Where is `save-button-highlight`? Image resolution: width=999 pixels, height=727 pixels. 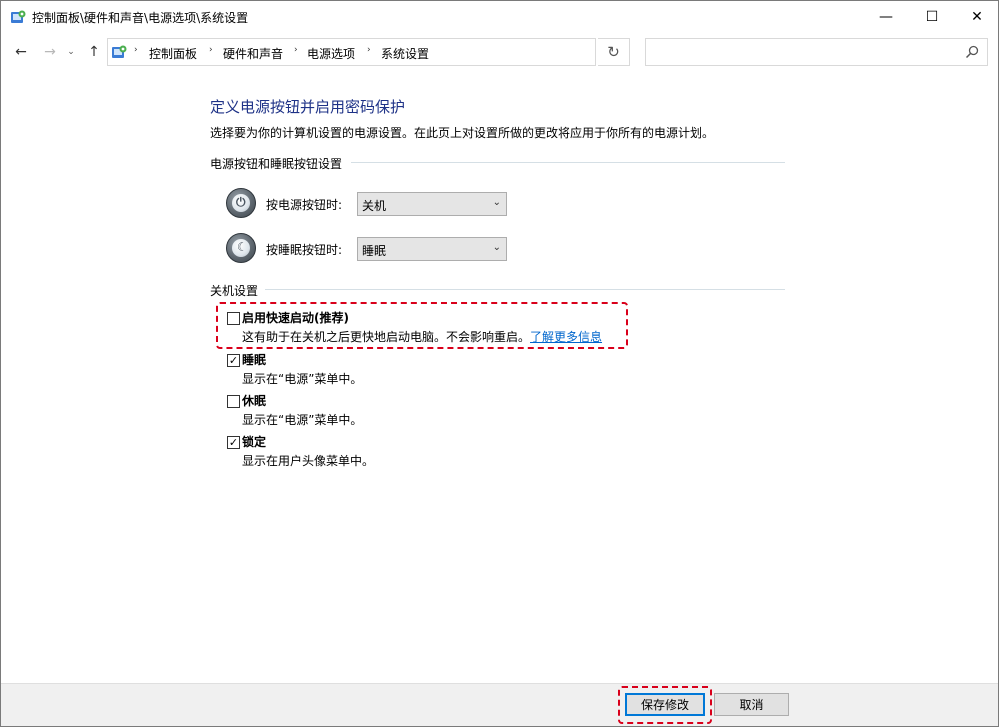 save-button-highlight is located at coordinates (665, 705).